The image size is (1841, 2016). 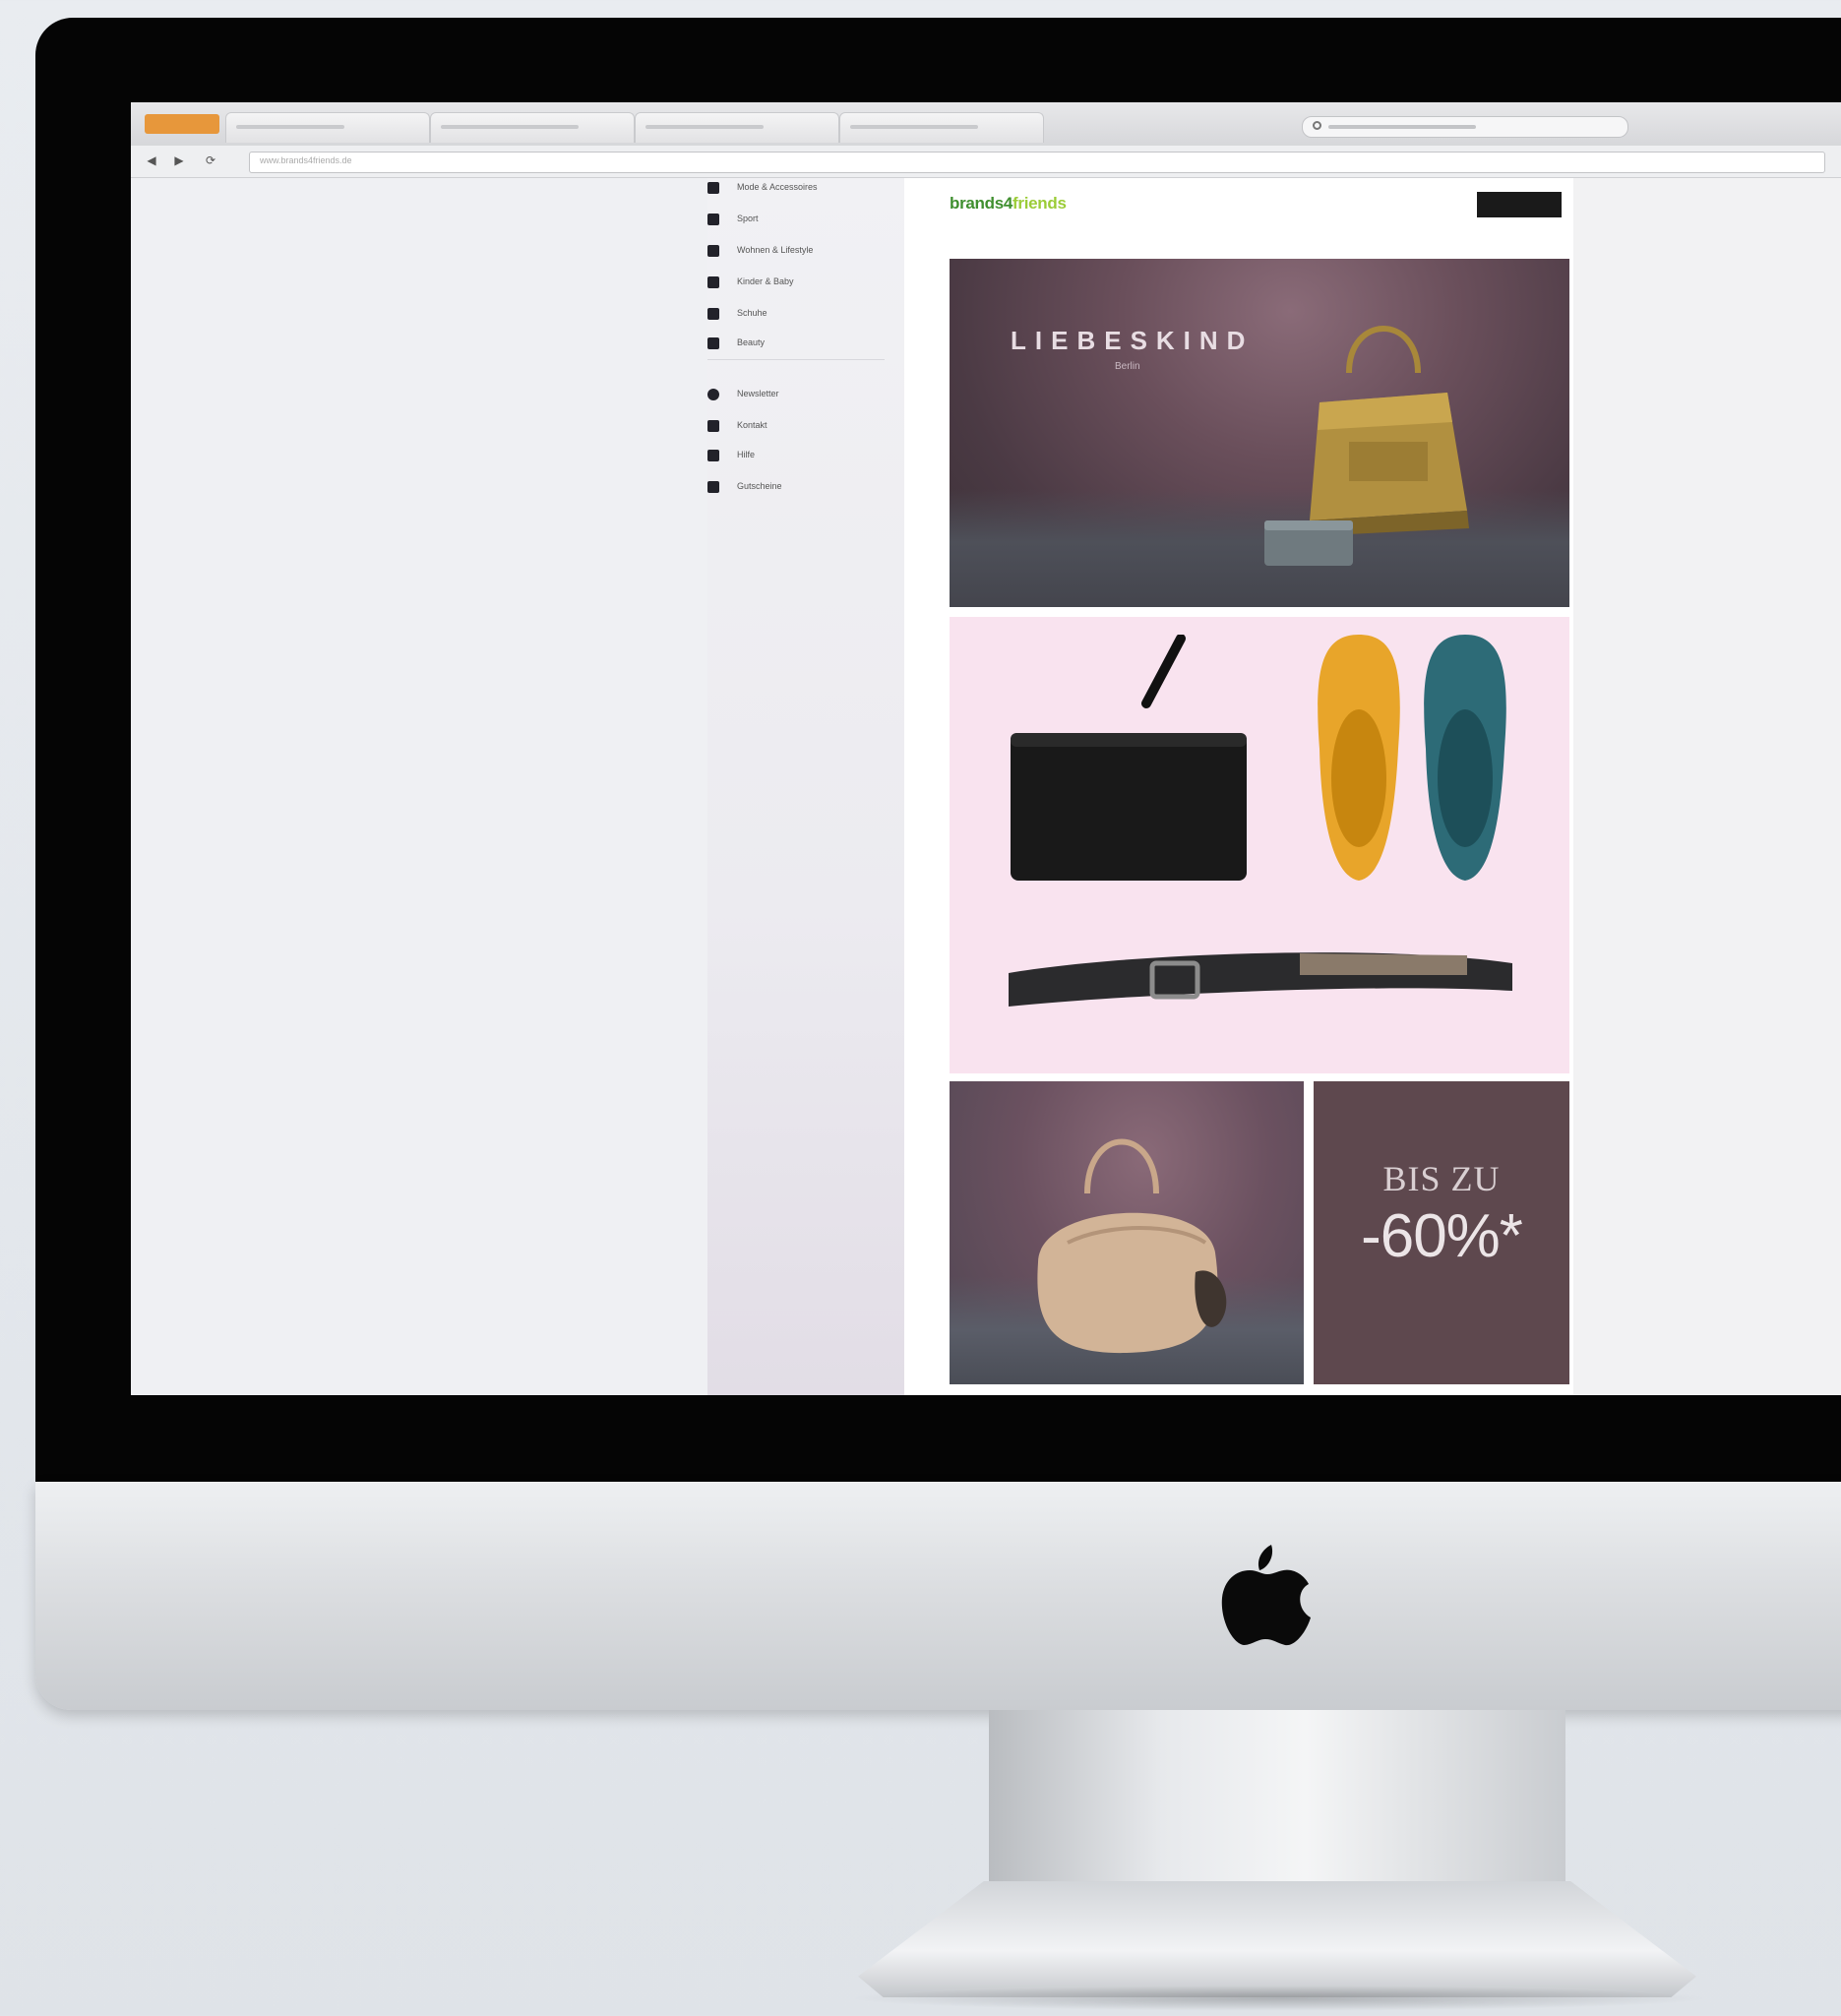 I want to click on sidebar-item-label: Mode & Accessoires, so click(x=777, y=187).